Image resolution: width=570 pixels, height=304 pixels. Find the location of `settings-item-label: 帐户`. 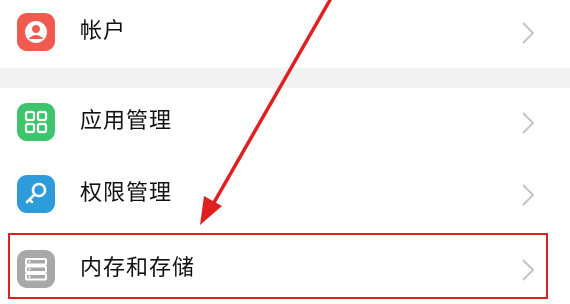

settings-item-label: 帐户 is located at coordinates (103, 31).